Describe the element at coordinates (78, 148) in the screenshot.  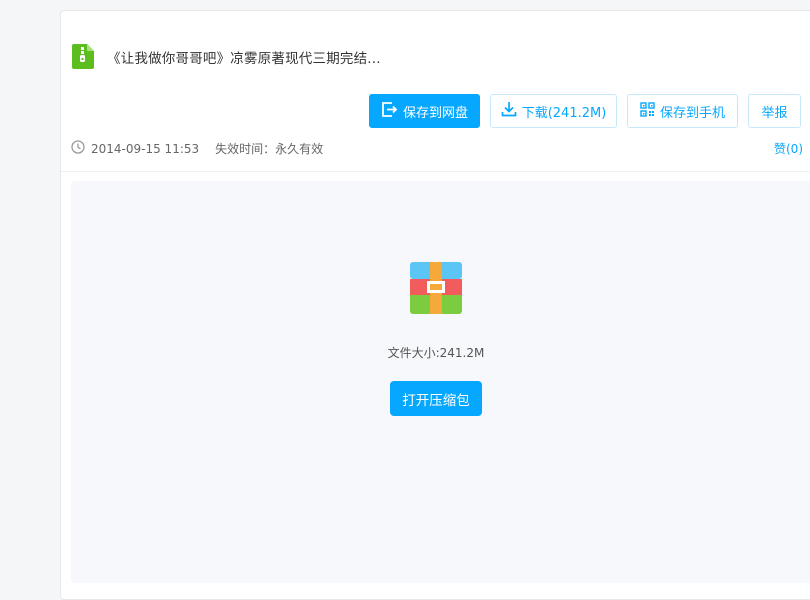
I see `clock-icon` at that location.